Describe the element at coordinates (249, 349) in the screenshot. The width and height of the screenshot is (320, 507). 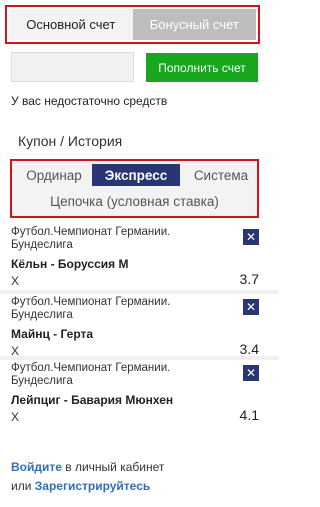
I see `event-odds: 3.4` at that location.